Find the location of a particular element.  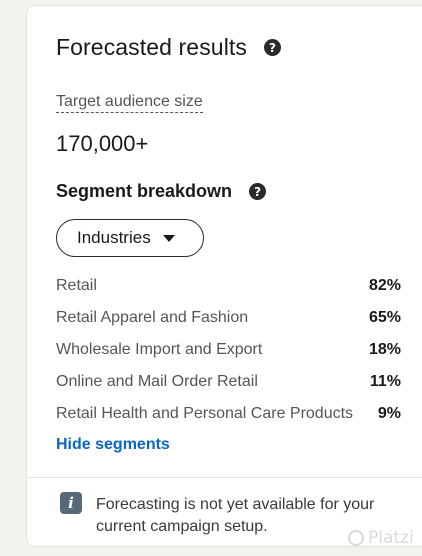

segment-name: Wholesale Import and Export is located at coordinates (159, 349).